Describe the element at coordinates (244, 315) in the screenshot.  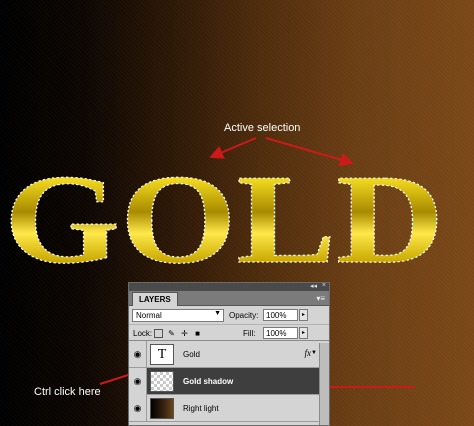
I see `opacity-label: Opacity:` at that location.